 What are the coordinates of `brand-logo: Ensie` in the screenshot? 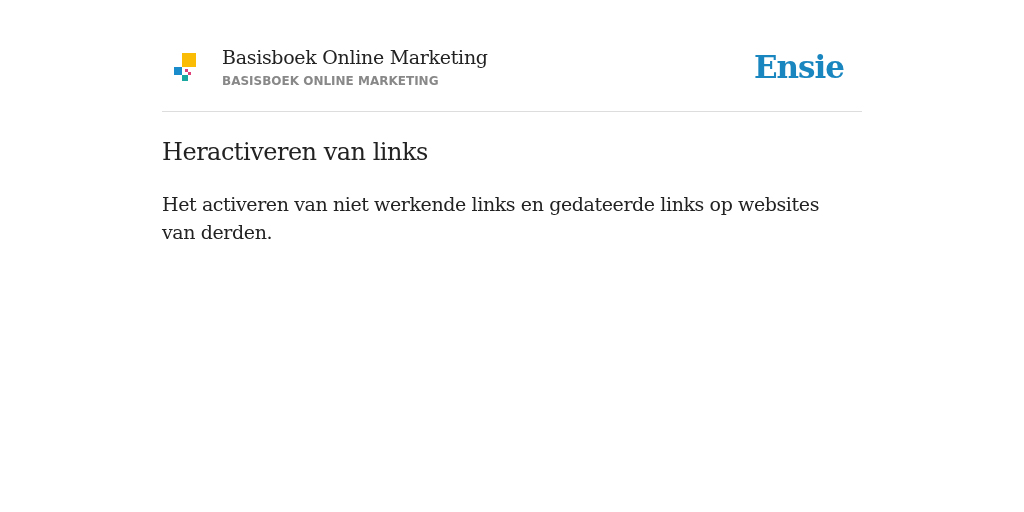 It's located at (798, 67).